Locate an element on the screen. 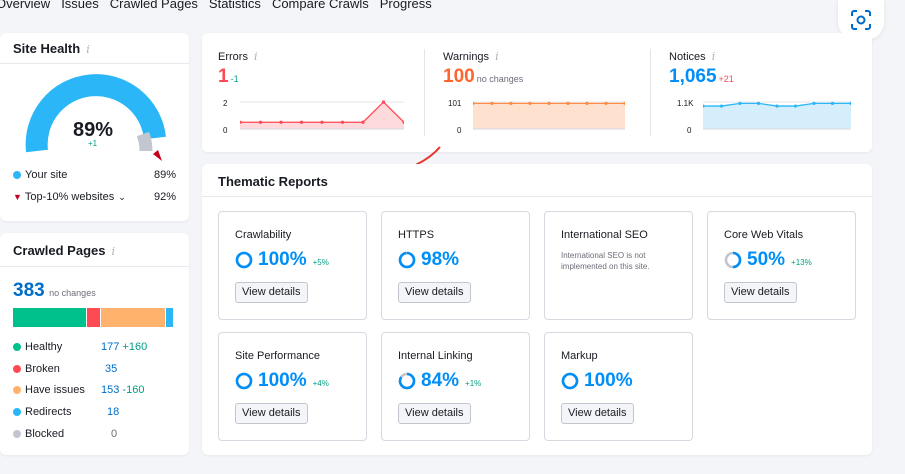  top10-selector: ▼ Top-10% websites ⌄ is located at coordinates (69, 197).